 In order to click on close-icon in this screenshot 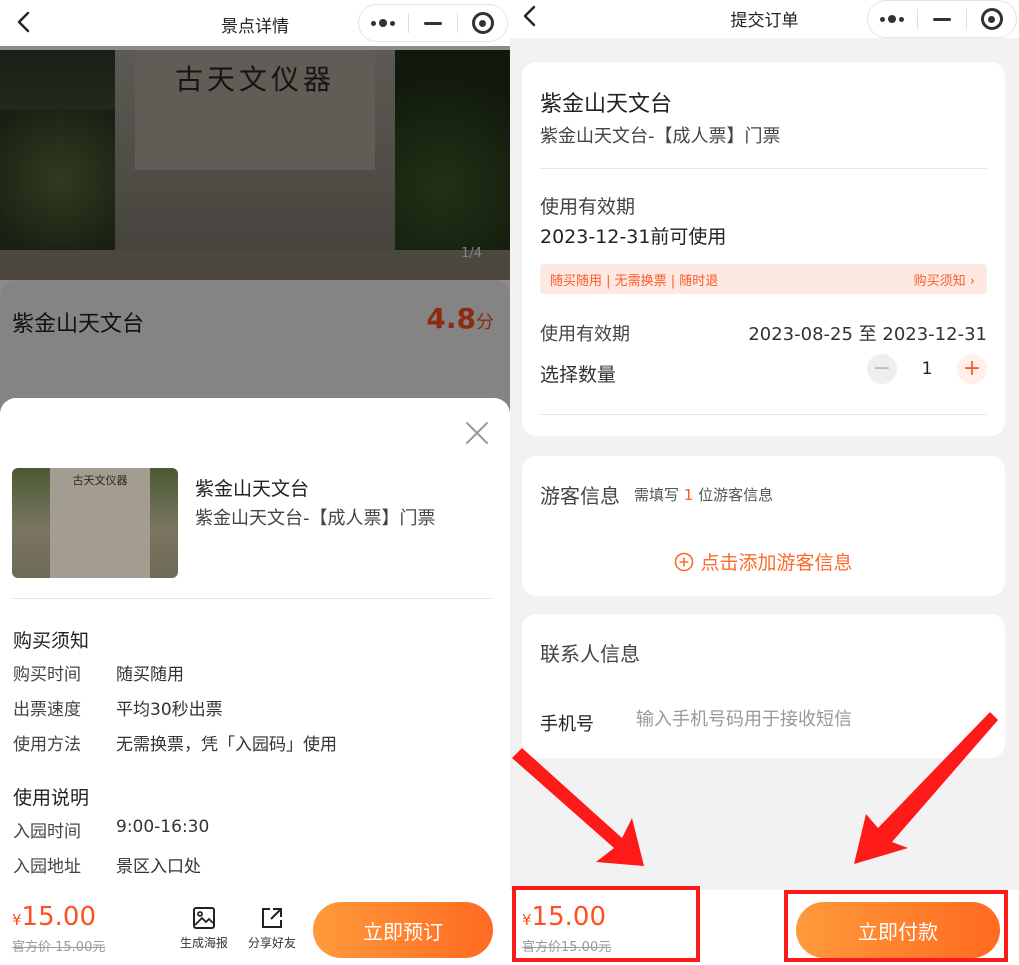, I will do `click(477, 433)`.